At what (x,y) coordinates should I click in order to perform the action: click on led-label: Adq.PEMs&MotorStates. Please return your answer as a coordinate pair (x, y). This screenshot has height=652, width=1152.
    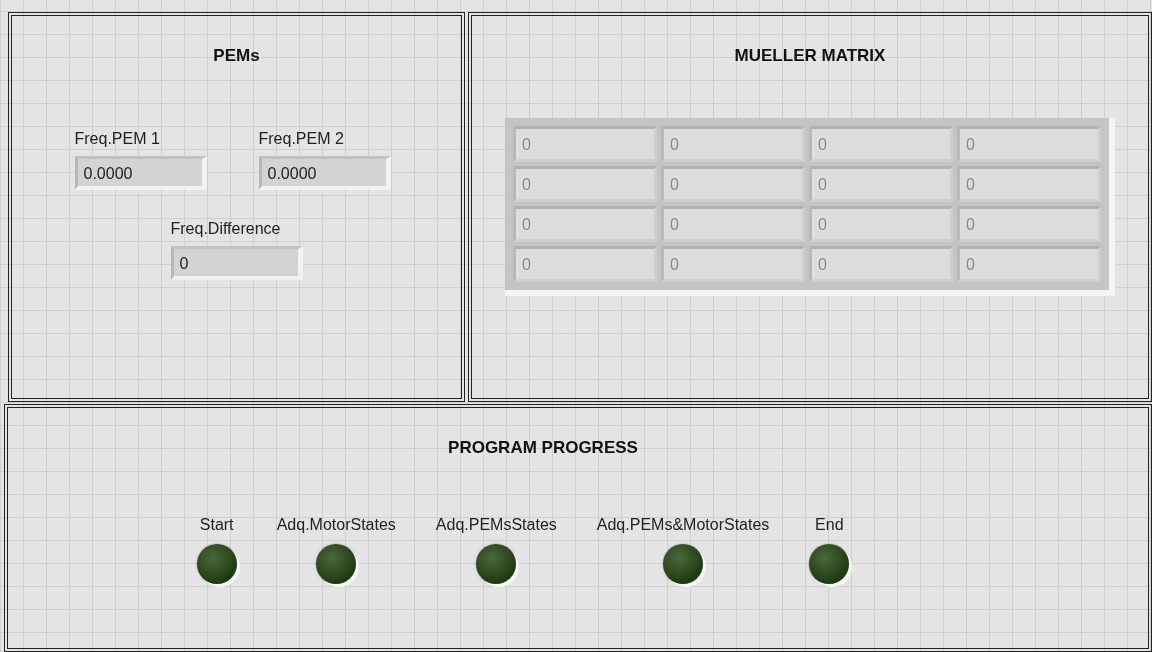
    Looking at the image, I should click on (683, 525).